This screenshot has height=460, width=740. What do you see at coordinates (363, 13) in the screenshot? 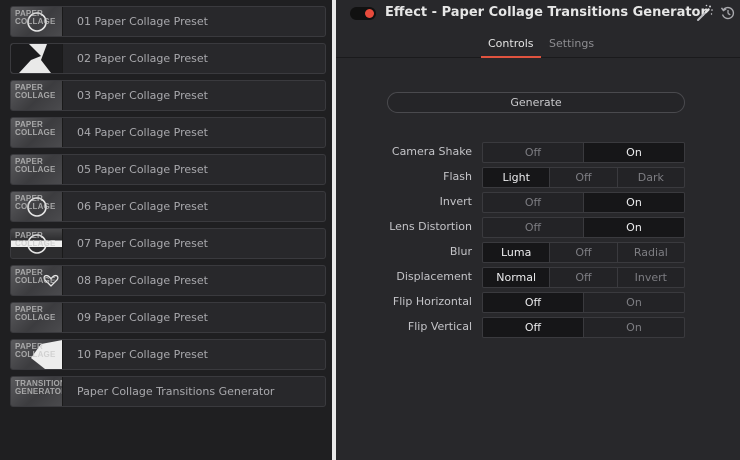
I see `effect-enable-toggle` at bounding box center [363, 13].